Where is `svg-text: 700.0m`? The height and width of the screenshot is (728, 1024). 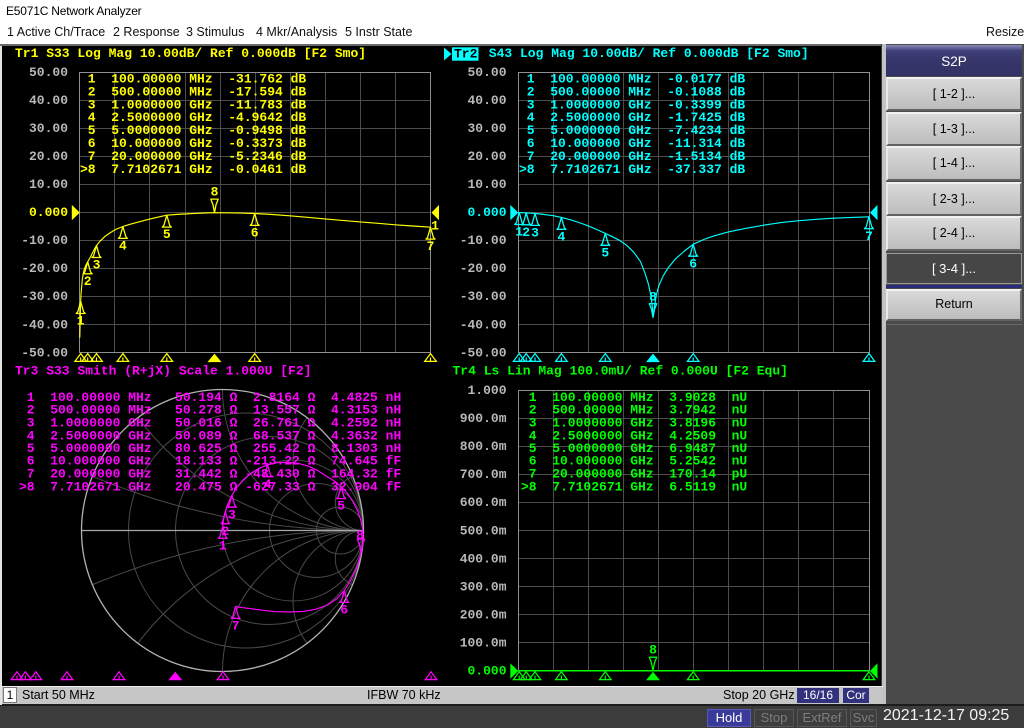 svg-text: 700.0m is located at coordinates (483, 474).